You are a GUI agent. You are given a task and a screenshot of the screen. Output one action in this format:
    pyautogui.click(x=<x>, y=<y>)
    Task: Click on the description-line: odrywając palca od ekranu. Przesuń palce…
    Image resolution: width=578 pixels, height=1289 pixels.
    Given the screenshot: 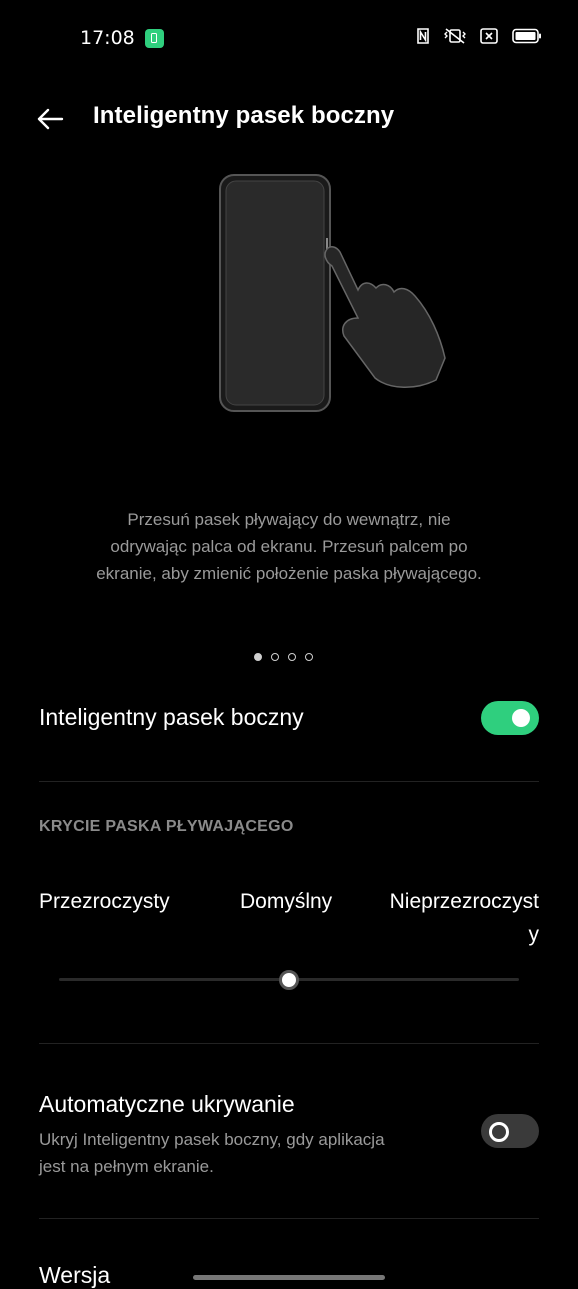 What is the action you would take?
    pyautogui.click(x=289, y=546)
    